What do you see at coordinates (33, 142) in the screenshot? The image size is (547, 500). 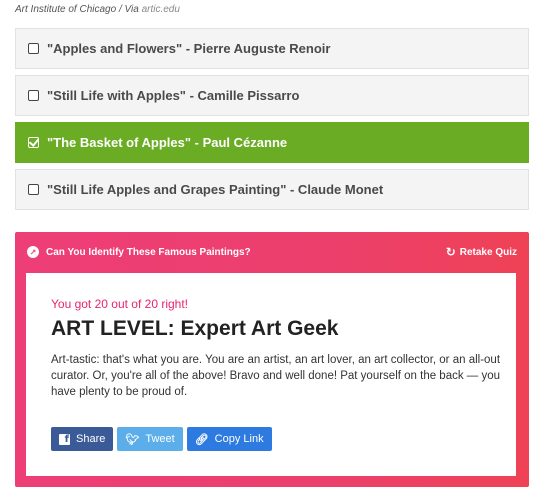 I see `checkbox-checked-icon` at bounding box center [33, 142].